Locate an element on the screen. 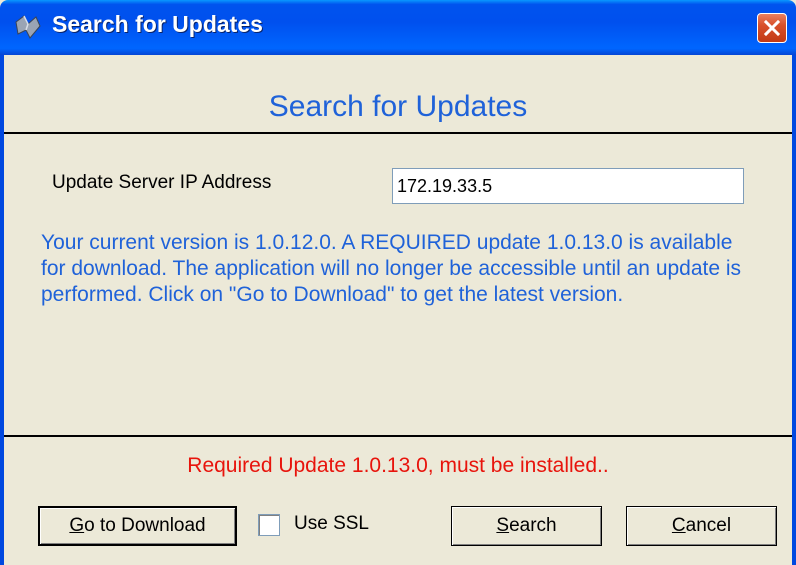  cancel-label: ancel is located at coordinates (708, 525).